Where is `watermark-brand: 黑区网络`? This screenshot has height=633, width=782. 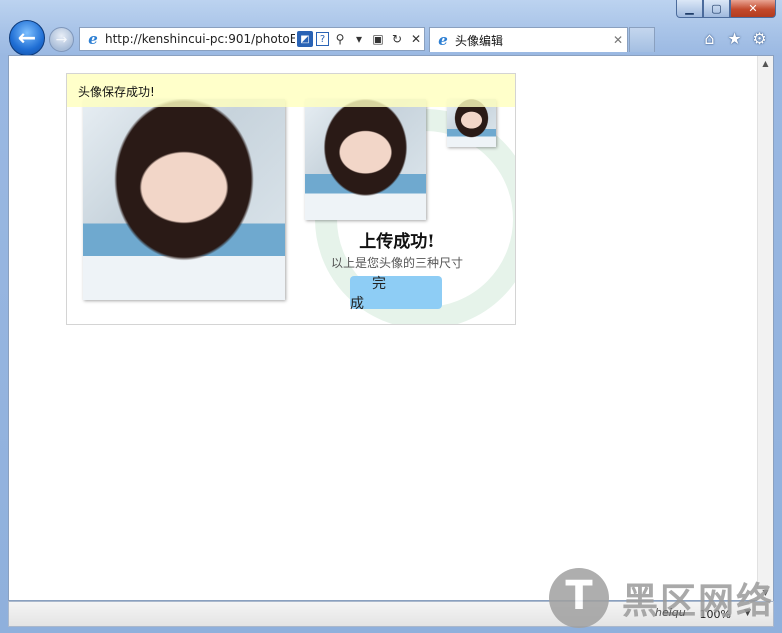
watermark-brand: 黑区网络 is located at coordinates (698, 601).